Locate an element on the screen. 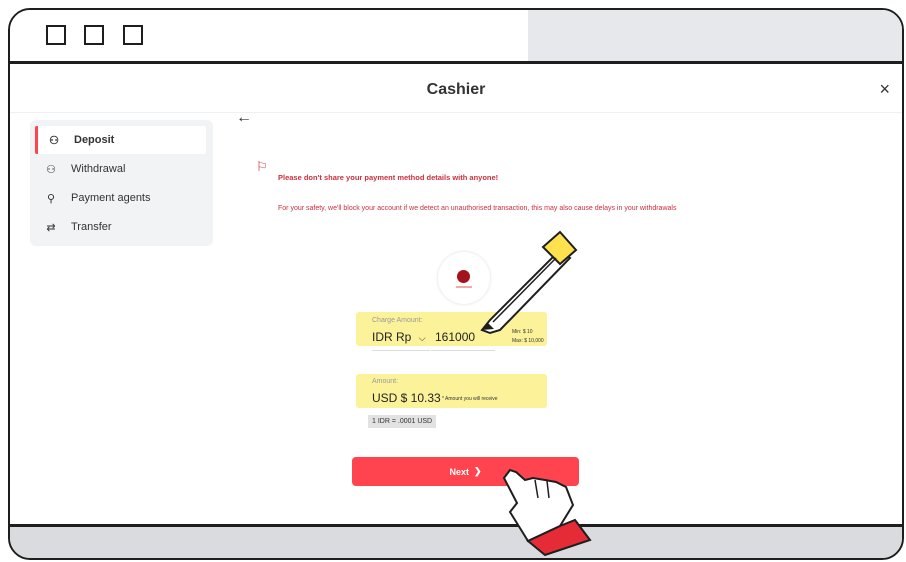 The height and width of the screenshot is (562, 906). sidebar-item-payment-agents: ⚲ Payment agents is located at coordinates (120, 198).